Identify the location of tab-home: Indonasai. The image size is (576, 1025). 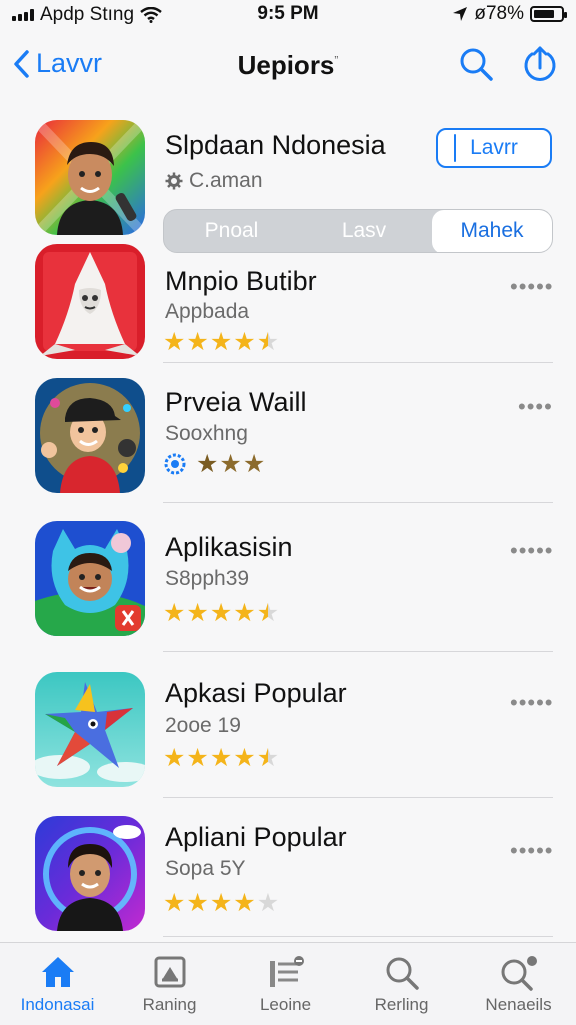
(57, 984).